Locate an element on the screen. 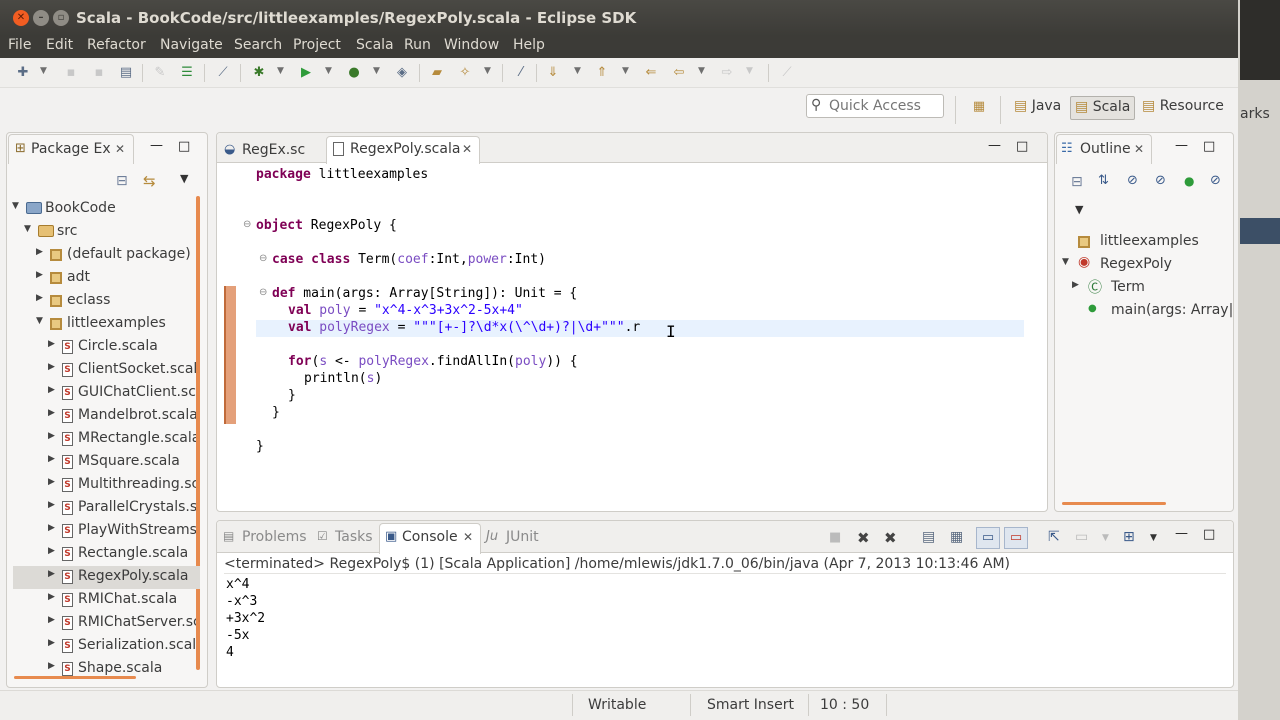  sort-icon: ⇅ is located at coordinates (1103, 180).